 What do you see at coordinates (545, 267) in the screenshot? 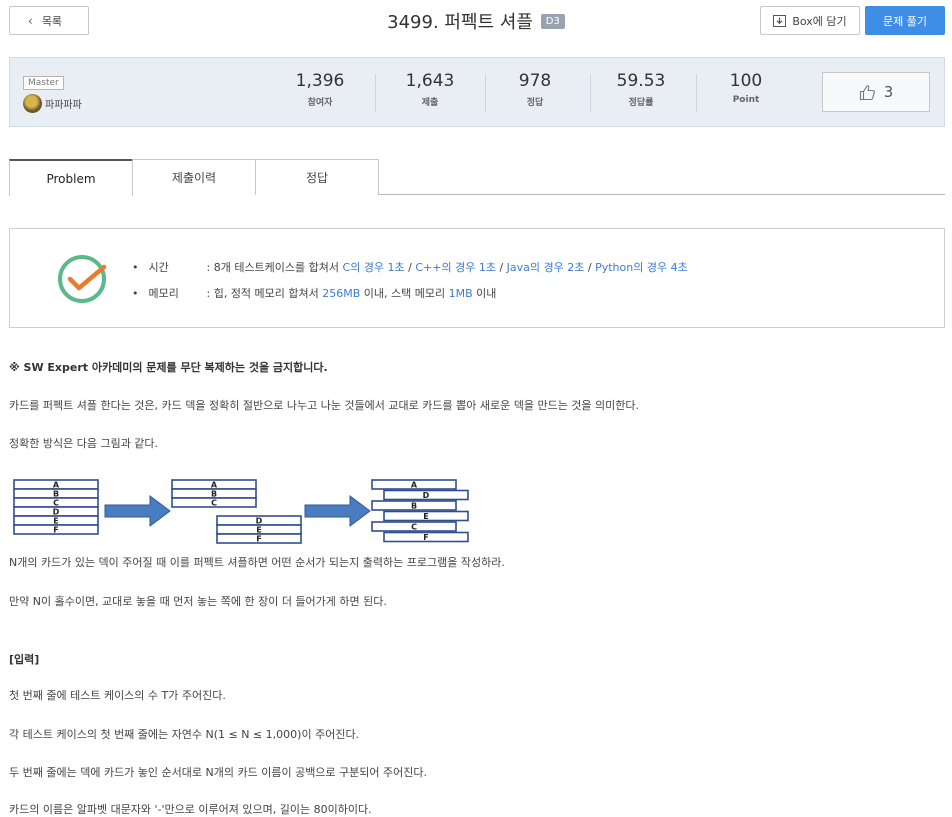
I see `time-java: Java의 경우 2초` at bounding box center [545, 267].